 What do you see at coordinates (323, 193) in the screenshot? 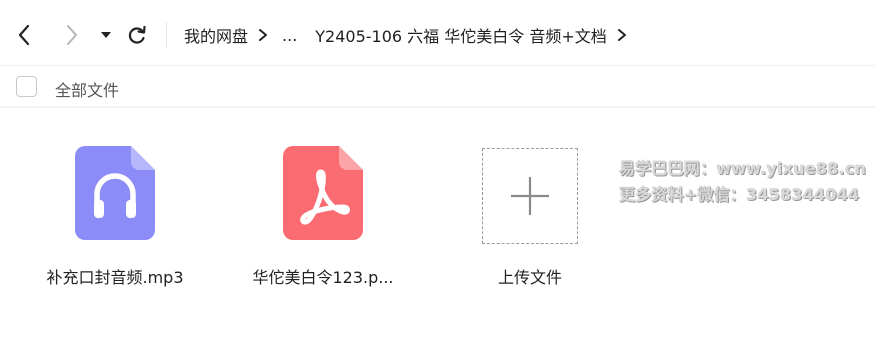
I see `pdf-file-icon` at bounding box center [323, 193].